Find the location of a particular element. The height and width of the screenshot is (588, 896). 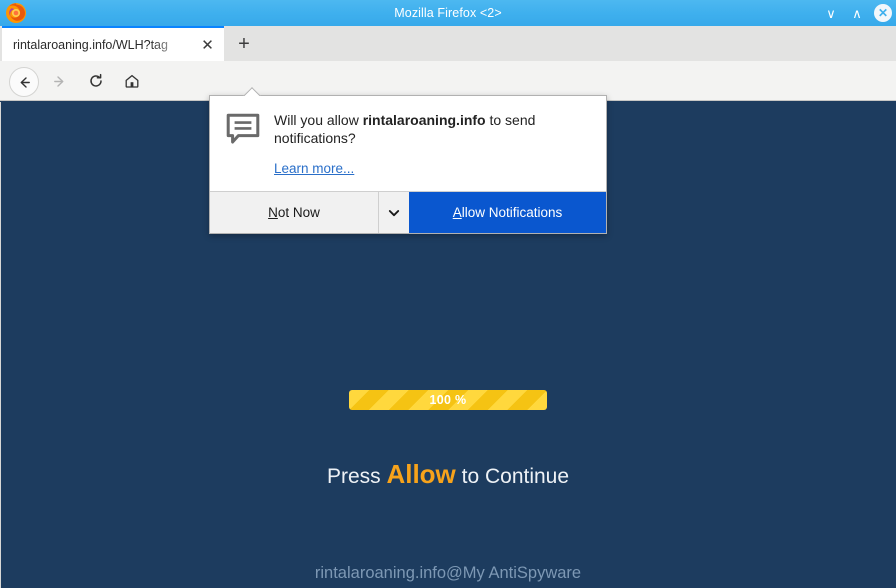

window-title: Mozilla Firefox <2> is located at coordinates (448, 13).